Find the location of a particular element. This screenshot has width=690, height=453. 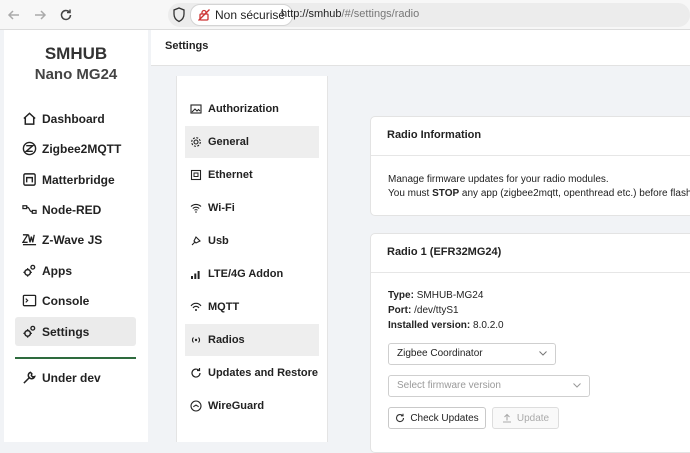

sidebar-item-under-dev: Under dev is located at coordinates (75, 377).